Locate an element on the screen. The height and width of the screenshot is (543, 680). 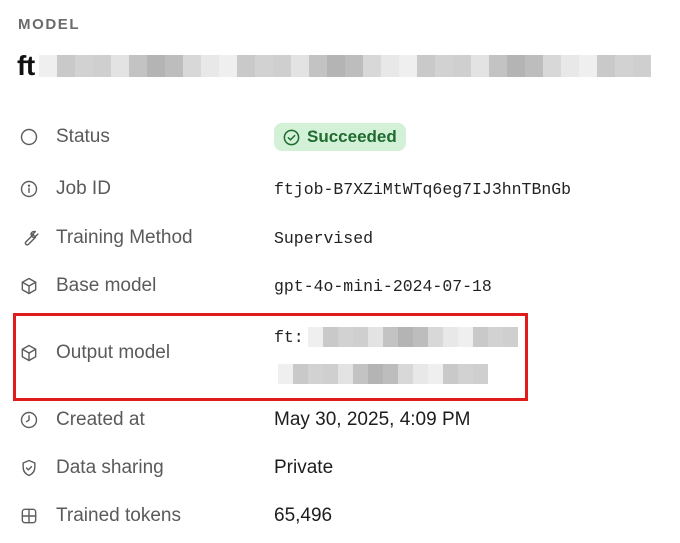
info-icon is located at coordinates (29, 189).